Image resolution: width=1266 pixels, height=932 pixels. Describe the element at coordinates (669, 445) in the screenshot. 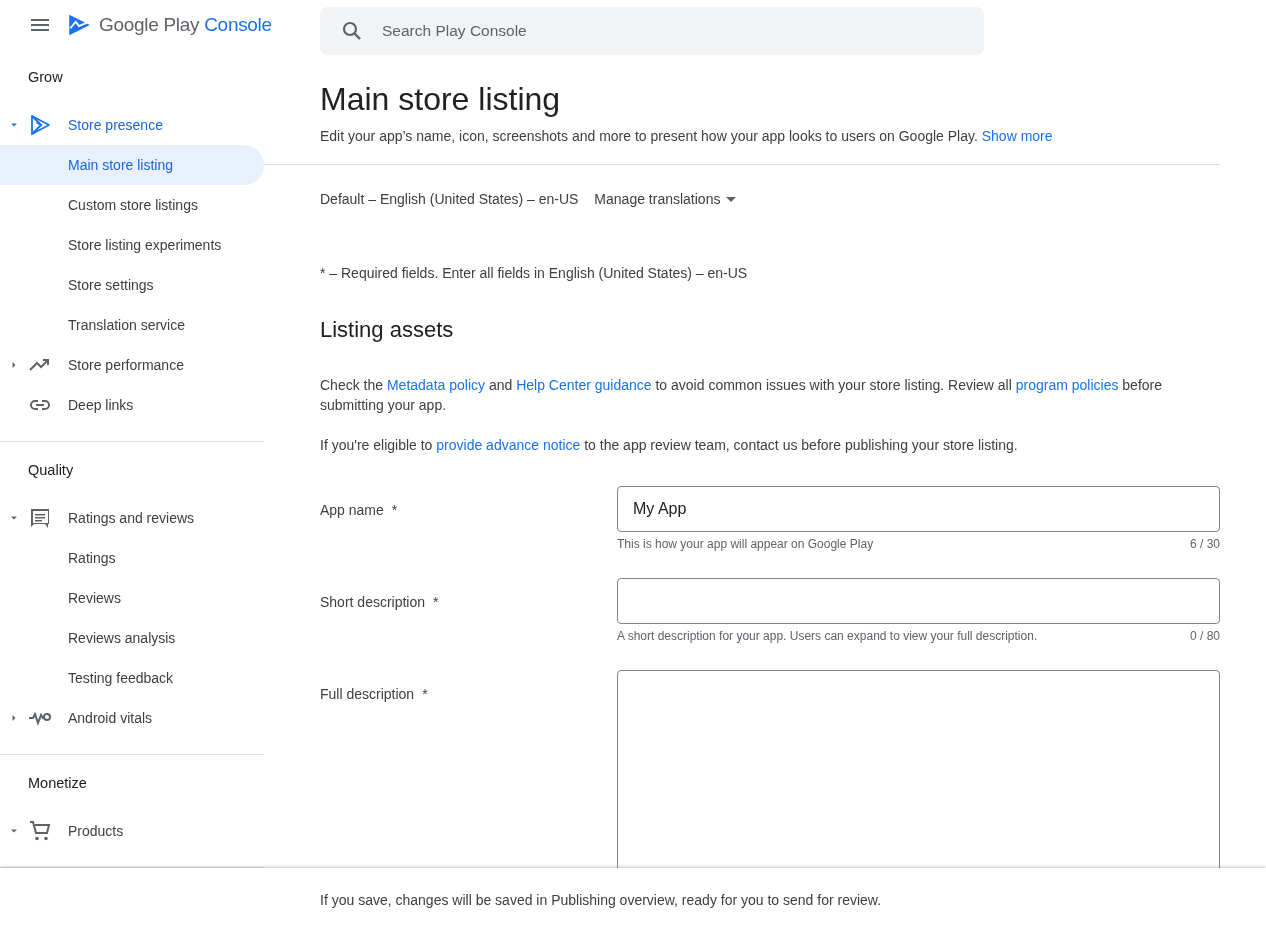

I see `info-paragraph: If you're eligible to provide advance notice to the app review team, contact us before publishing your store listing.` at that location.